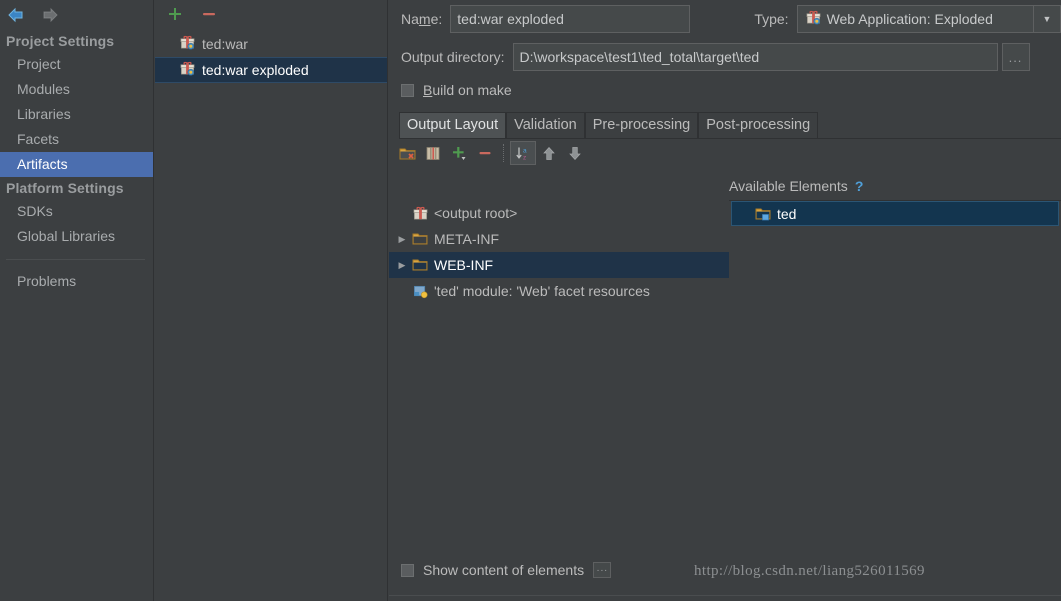  Describe the element at coordinates (453, 57) in the screenshot. I see `output-directory-label: Output directory:` at that location.